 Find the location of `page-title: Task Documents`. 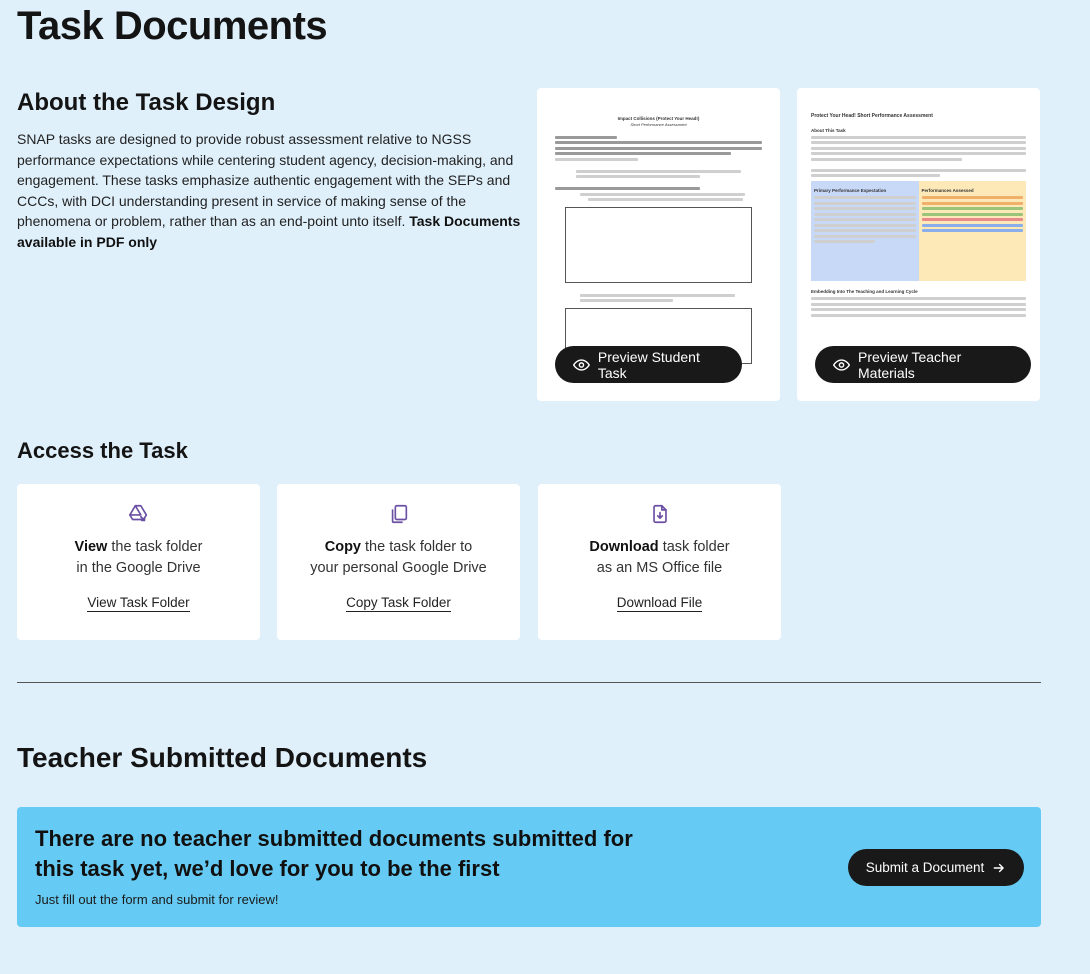

page-title: Task Documents is located at coordinates (172, 26).